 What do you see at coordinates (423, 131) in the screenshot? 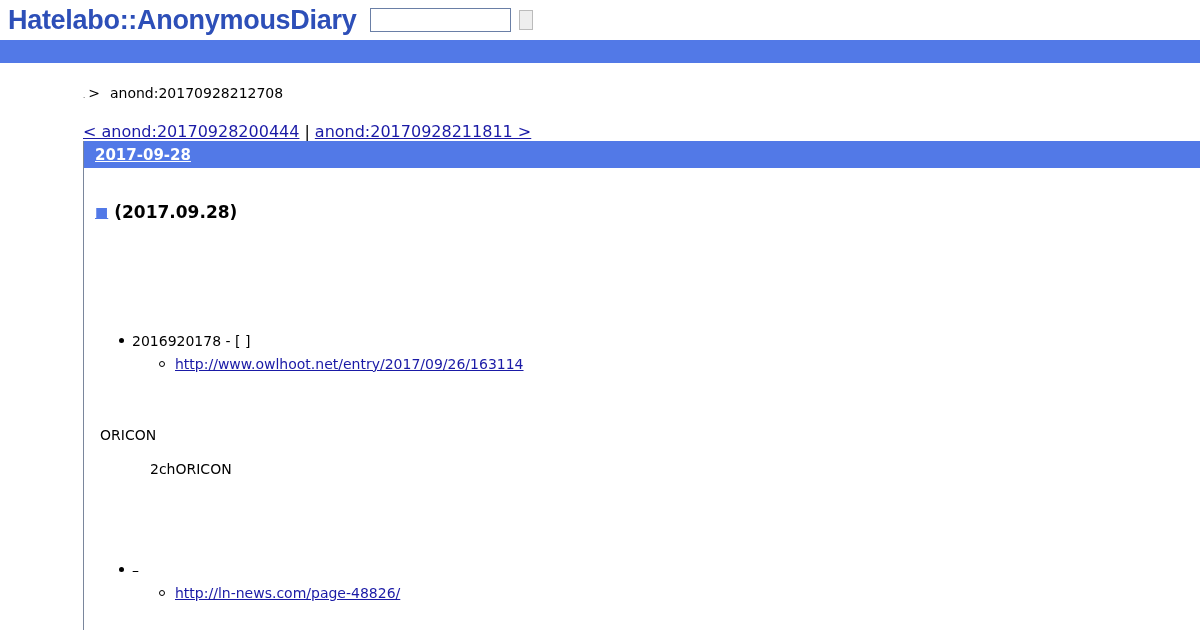
I see `next-entry-link: anond:20170928211811 >` at bounding box center [423, 131].